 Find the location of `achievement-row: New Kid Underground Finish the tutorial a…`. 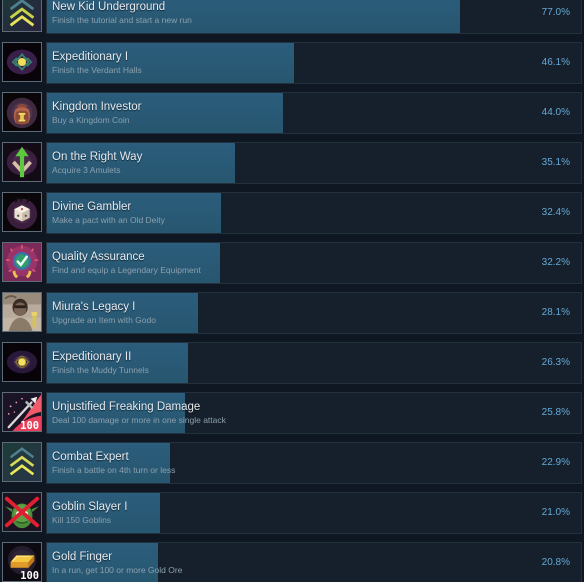

achievement-row: New Kid Underground Finish the tutorial a… is located at coordinates (292, 18).